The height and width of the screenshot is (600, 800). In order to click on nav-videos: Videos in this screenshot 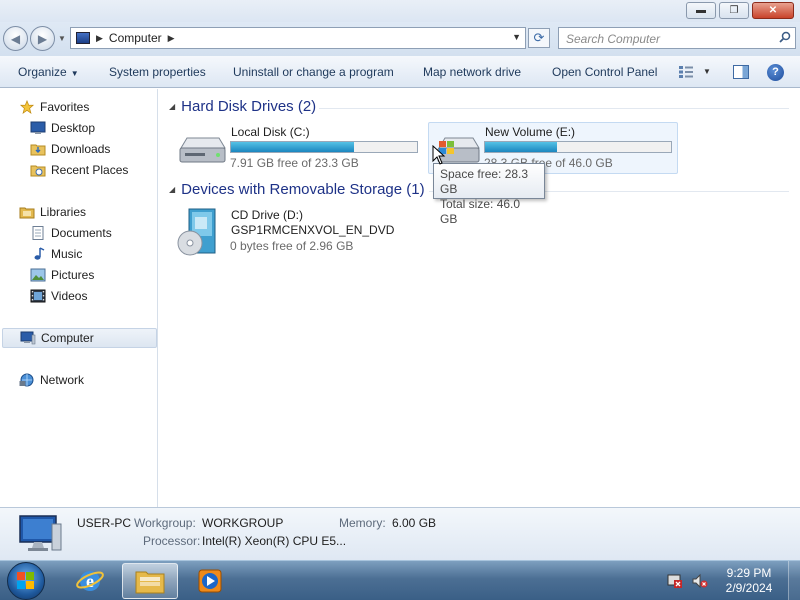, I will do `click(78, 296)`.